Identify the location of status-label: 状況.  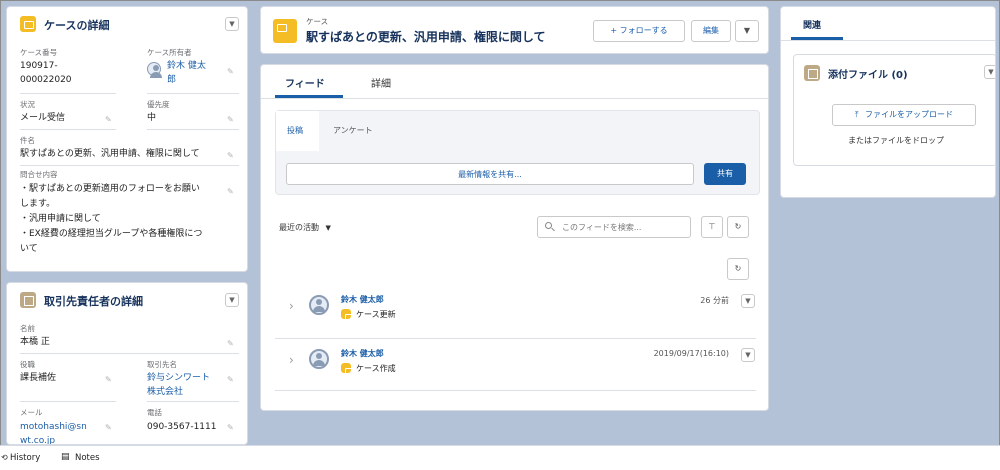
(27, 104).